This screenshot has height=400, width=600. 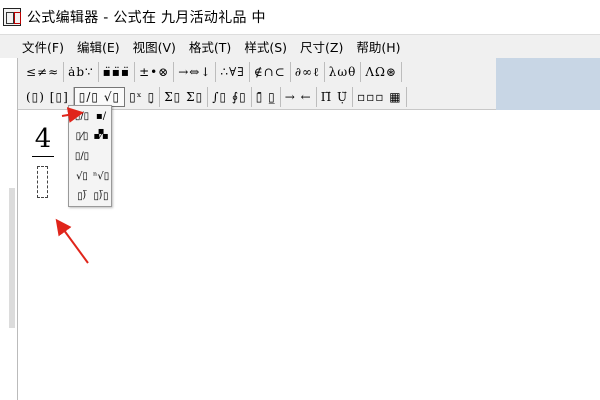 I want to click on arrow-to-denominator, so click(x=72, y=241).